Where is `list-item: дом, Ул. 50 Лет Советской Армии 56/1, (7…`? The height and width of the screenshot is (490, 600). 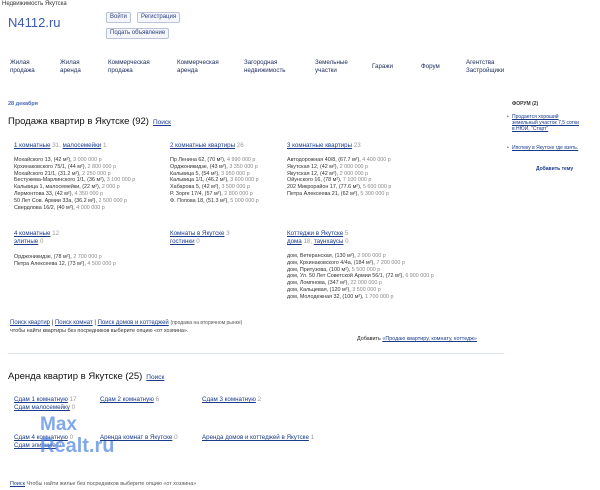
list-item: дом, Ул. 50 Лет Советской Армии 56/1, (7… is located at coordinates (360, 276).